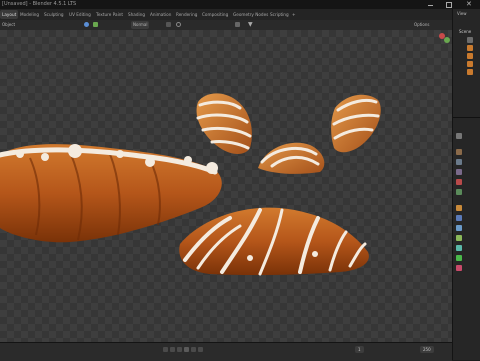  Describe the element at coordinates (459, 192) in the screenshot. I see `world-properties-icon` at that location.